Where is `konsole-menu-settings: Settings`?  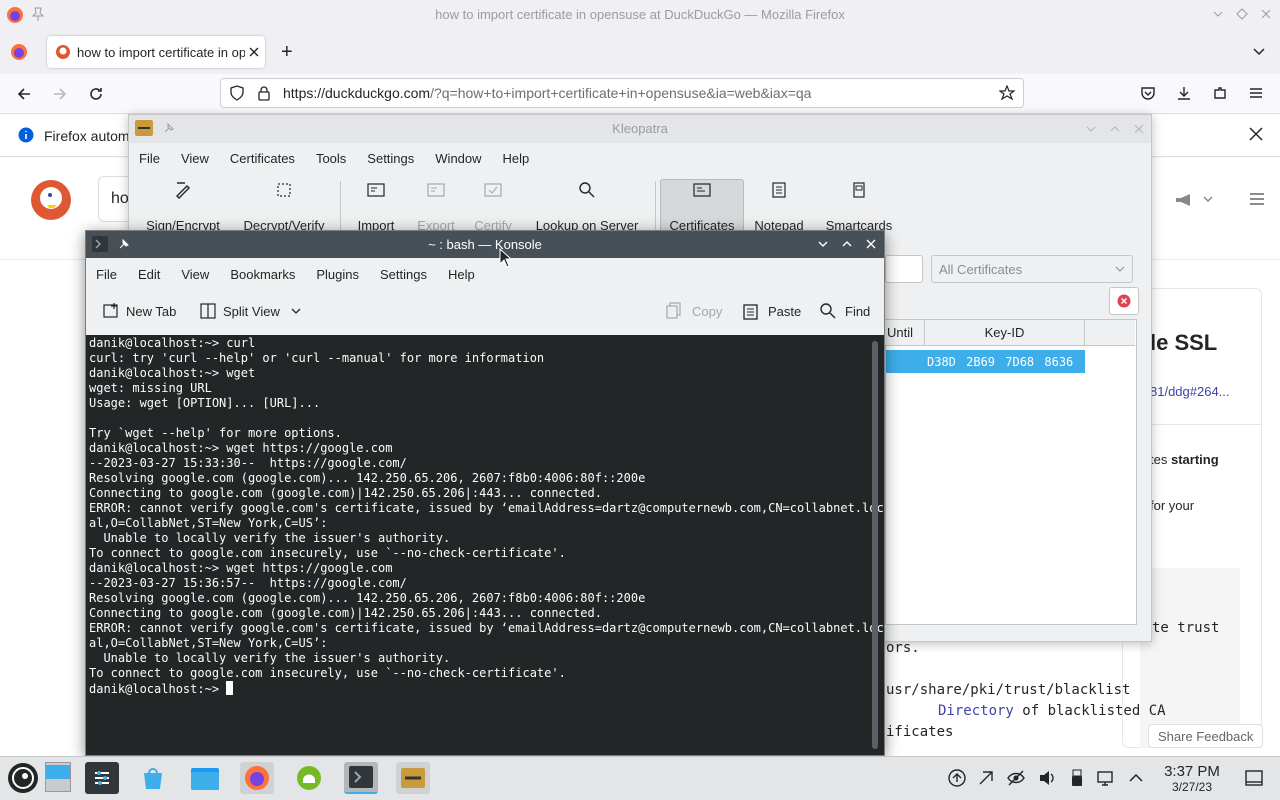 konsole-menu-settings: Settings is located at coordinates (403, 274).